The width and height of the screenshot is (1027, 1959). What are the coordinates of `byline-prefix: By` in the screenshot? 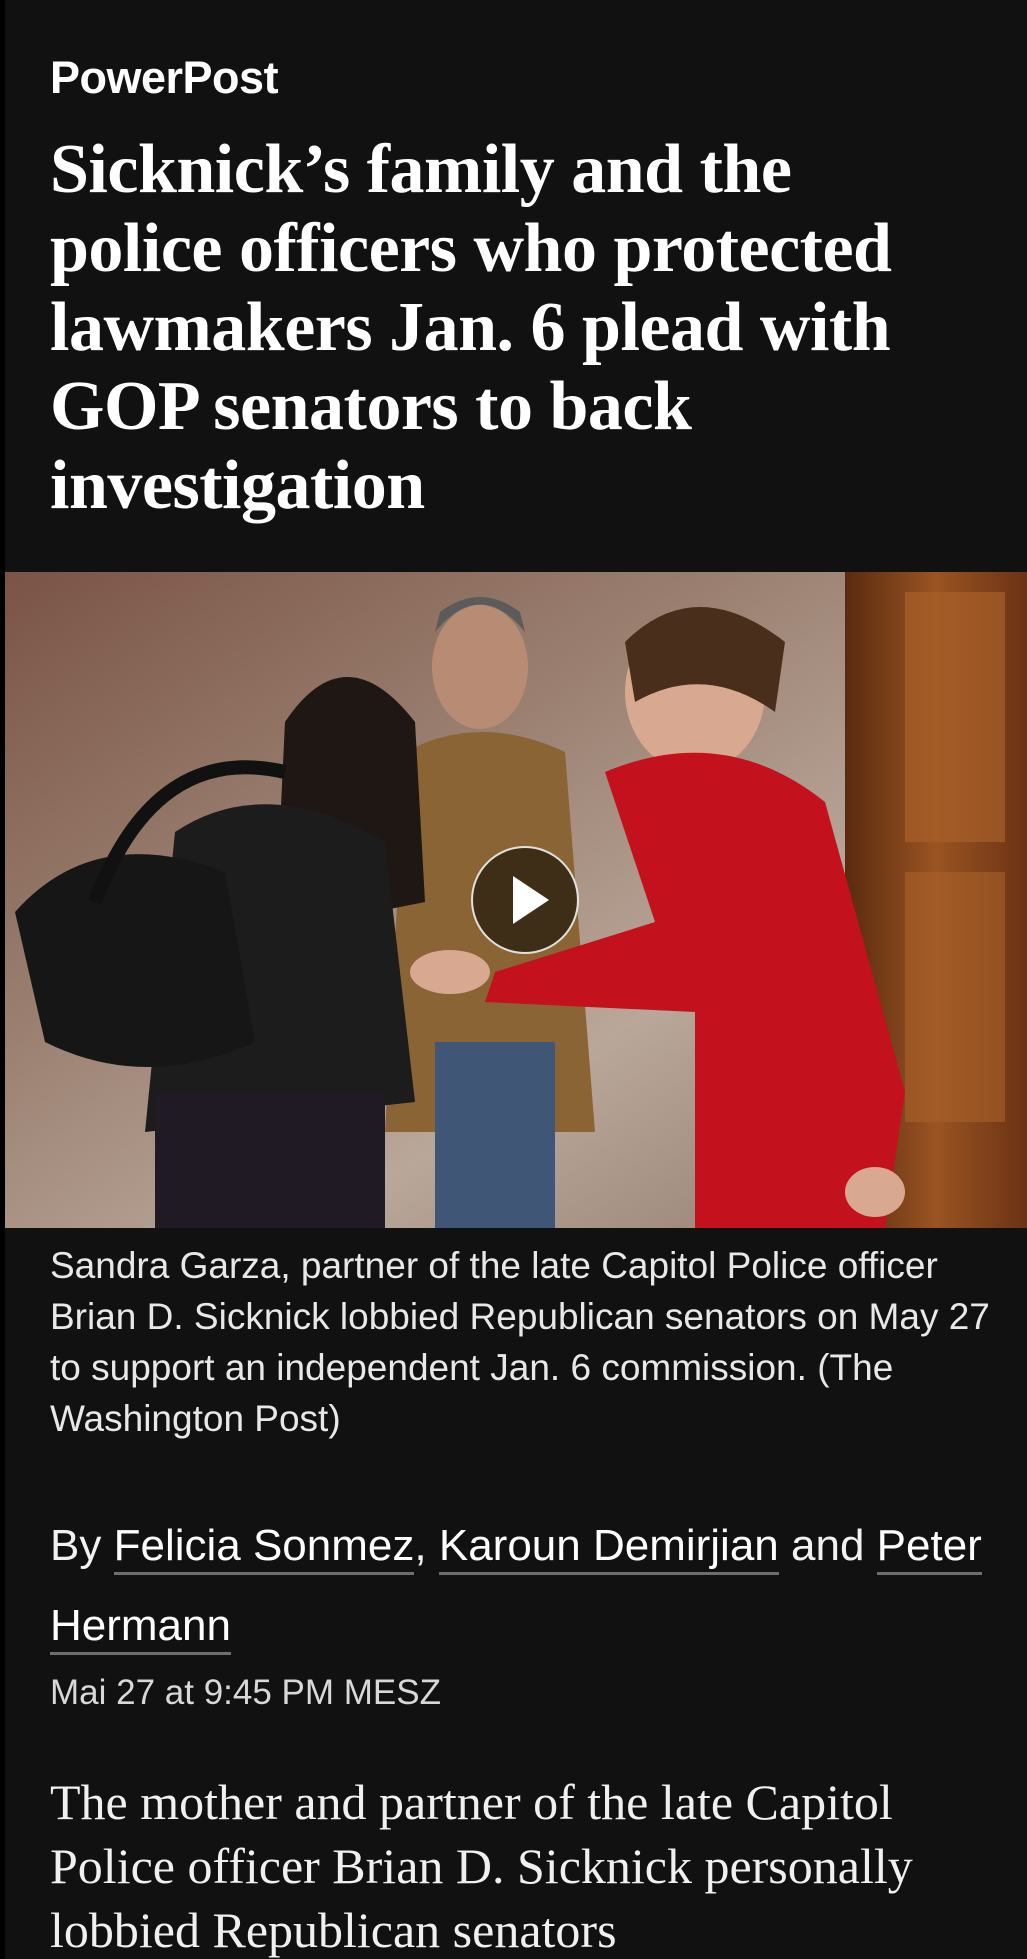 It's located at (76, 1545).